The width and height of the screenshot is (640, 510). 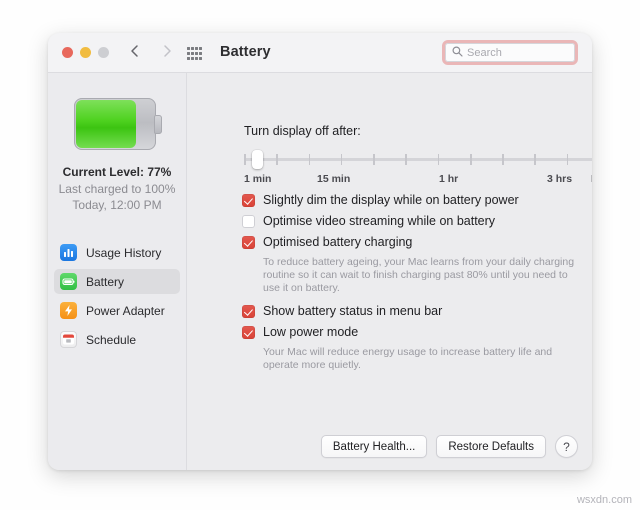 What do you see at coordinates (67, 52) in the screenshot?
I see `close-button` at bounding box center [67, 52].